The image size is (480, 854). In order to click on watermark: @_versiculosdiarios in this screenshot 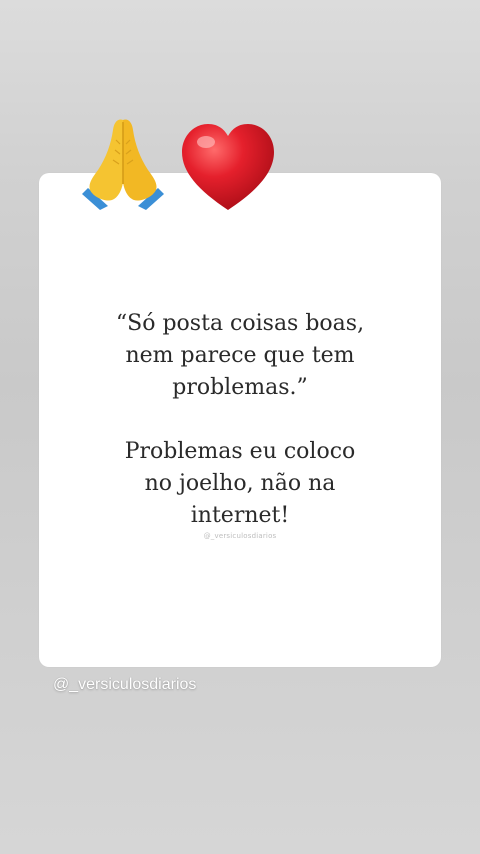, I will do `click(240, 536)`.